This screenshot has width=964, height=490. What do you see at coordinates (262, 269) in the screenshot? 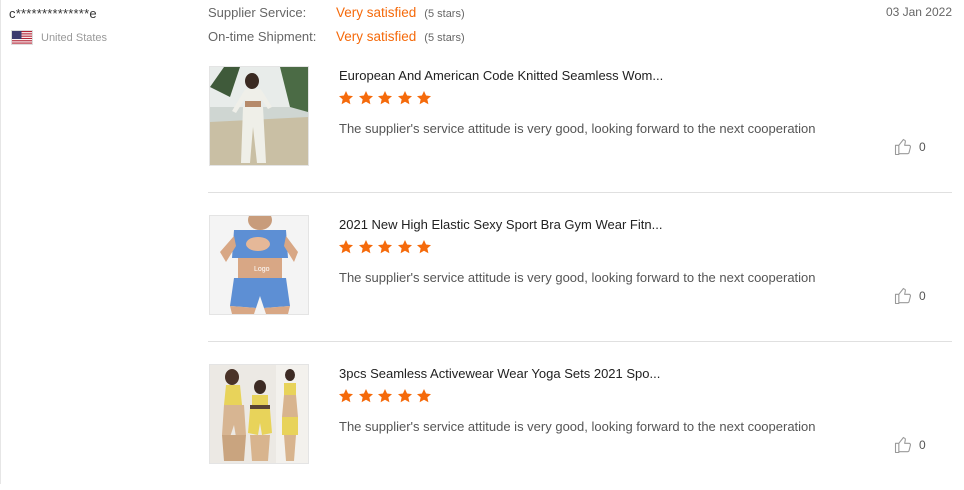
I see `image-logo-text: Logo` at bounding box center [262, 269].